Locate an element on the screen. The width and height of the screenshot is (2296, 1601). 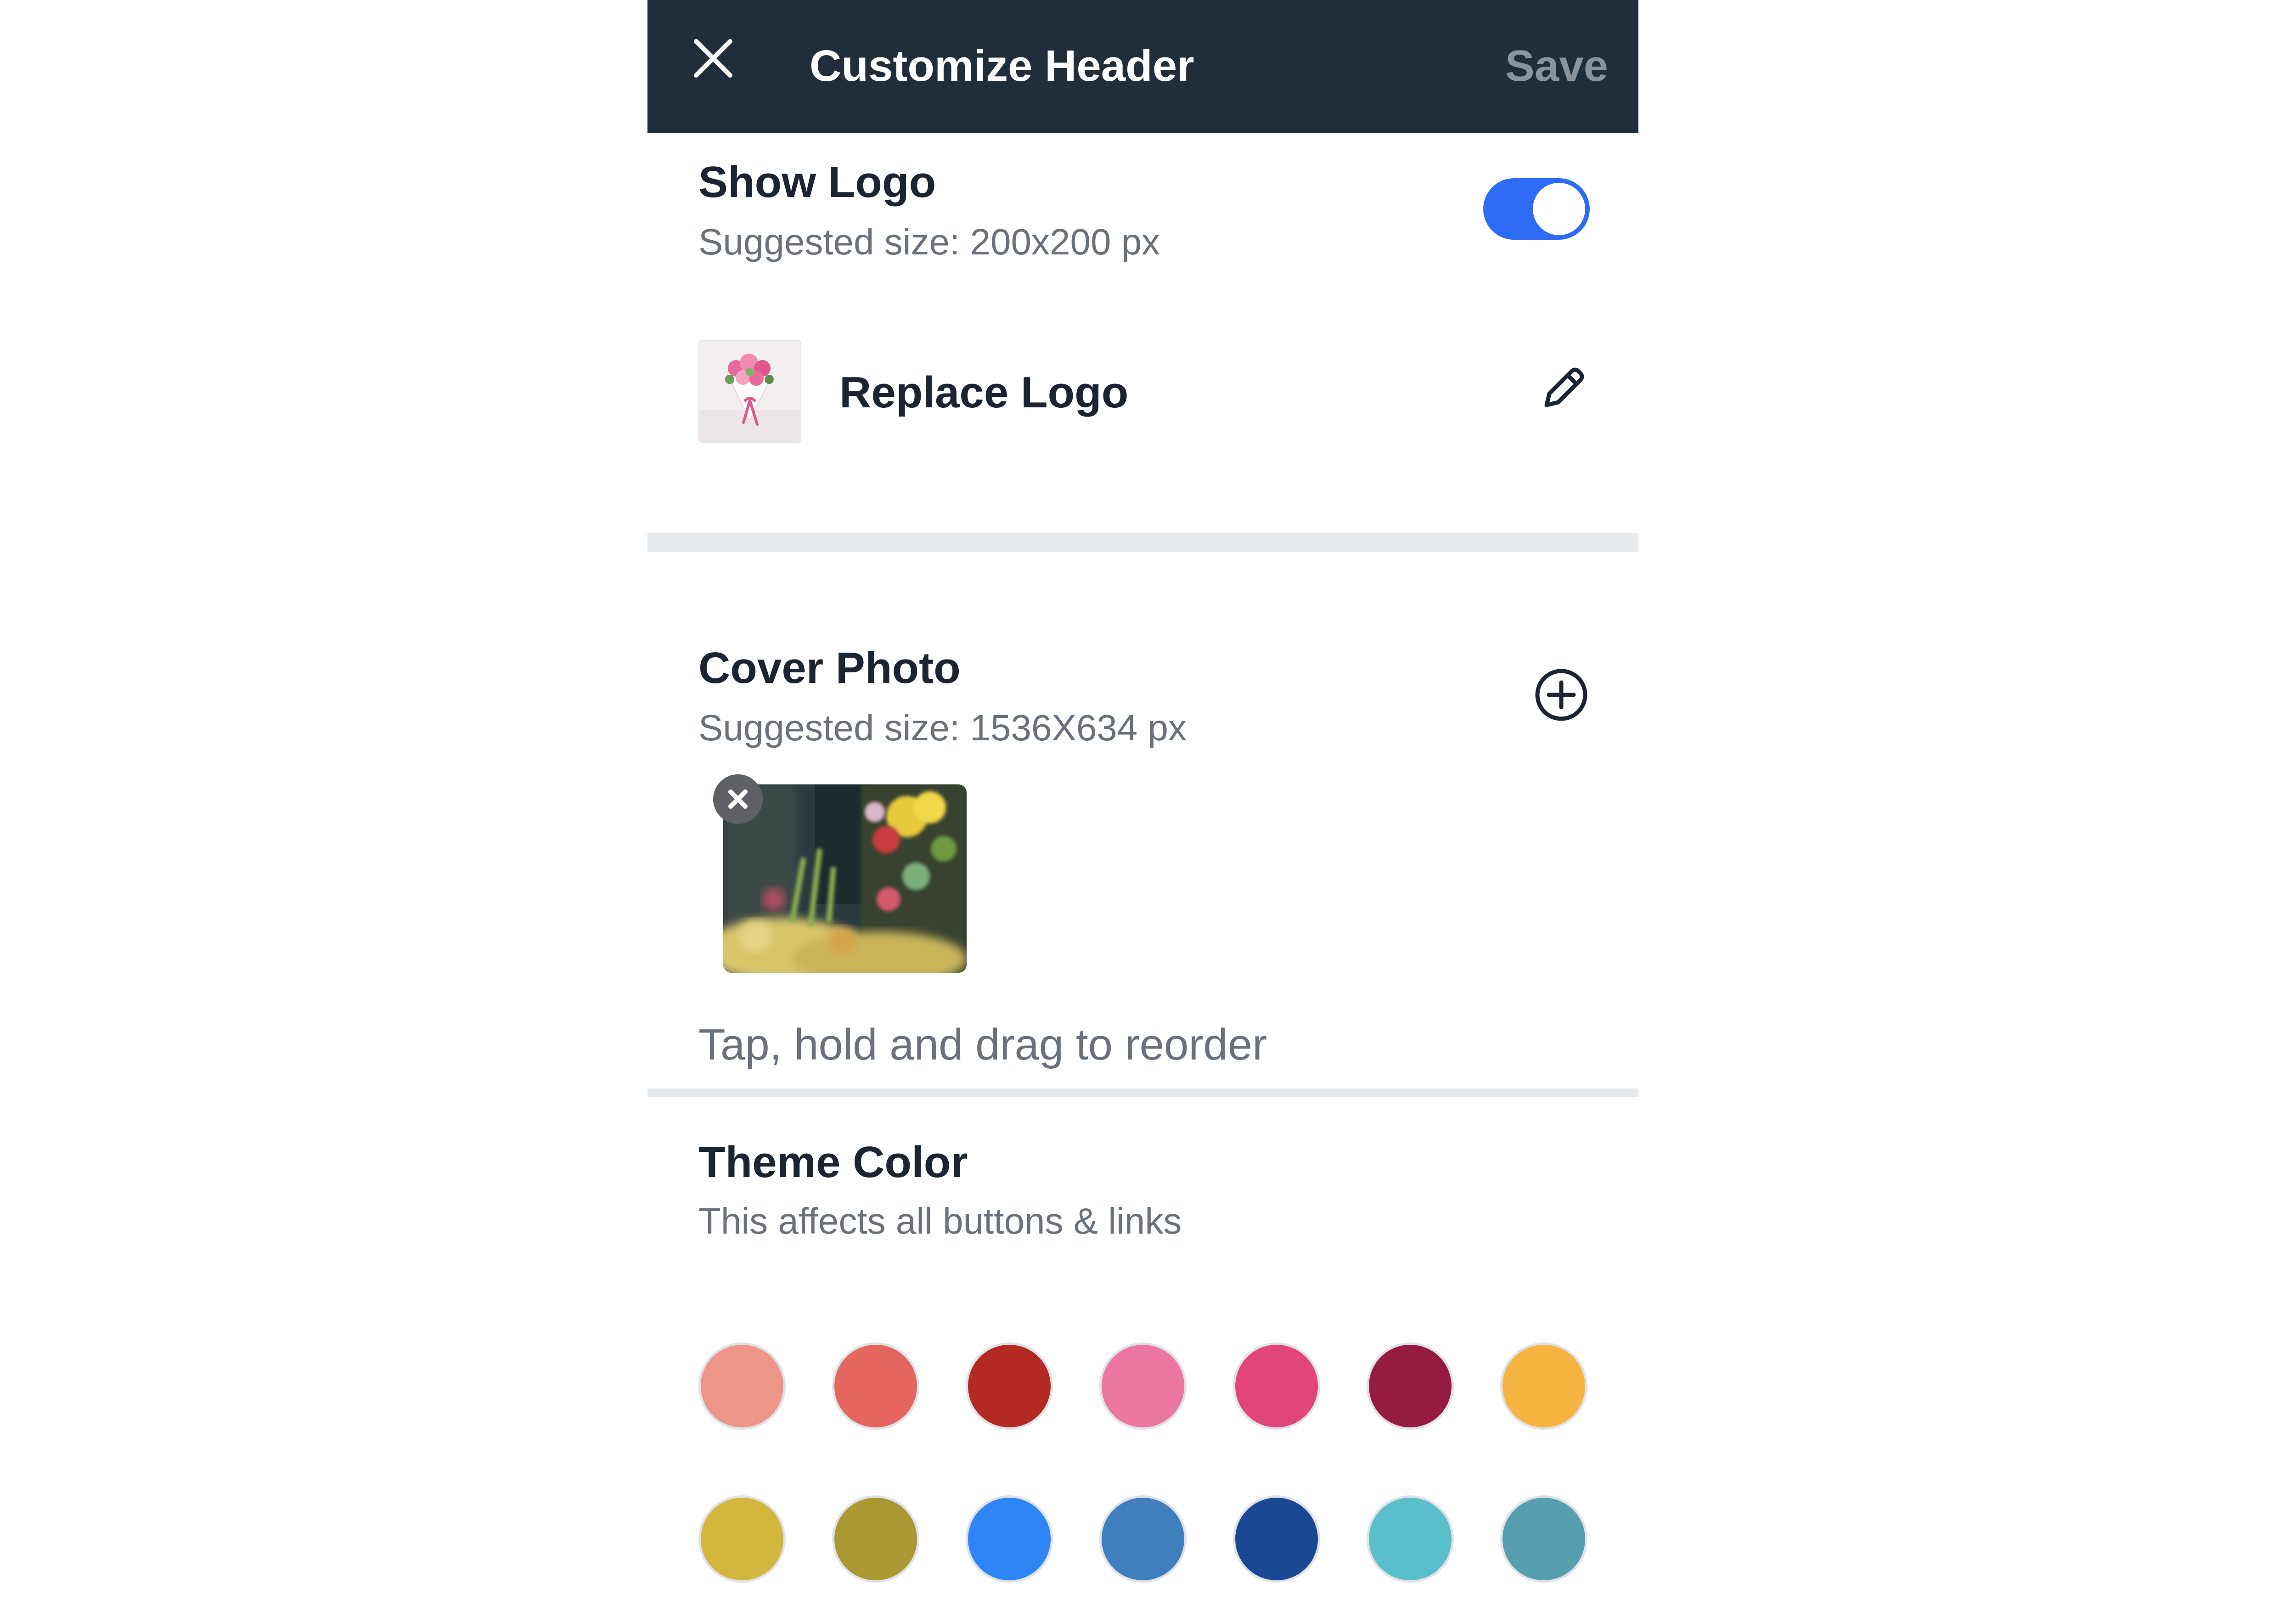
pencil-icon is located at coordinates (1564, 387).